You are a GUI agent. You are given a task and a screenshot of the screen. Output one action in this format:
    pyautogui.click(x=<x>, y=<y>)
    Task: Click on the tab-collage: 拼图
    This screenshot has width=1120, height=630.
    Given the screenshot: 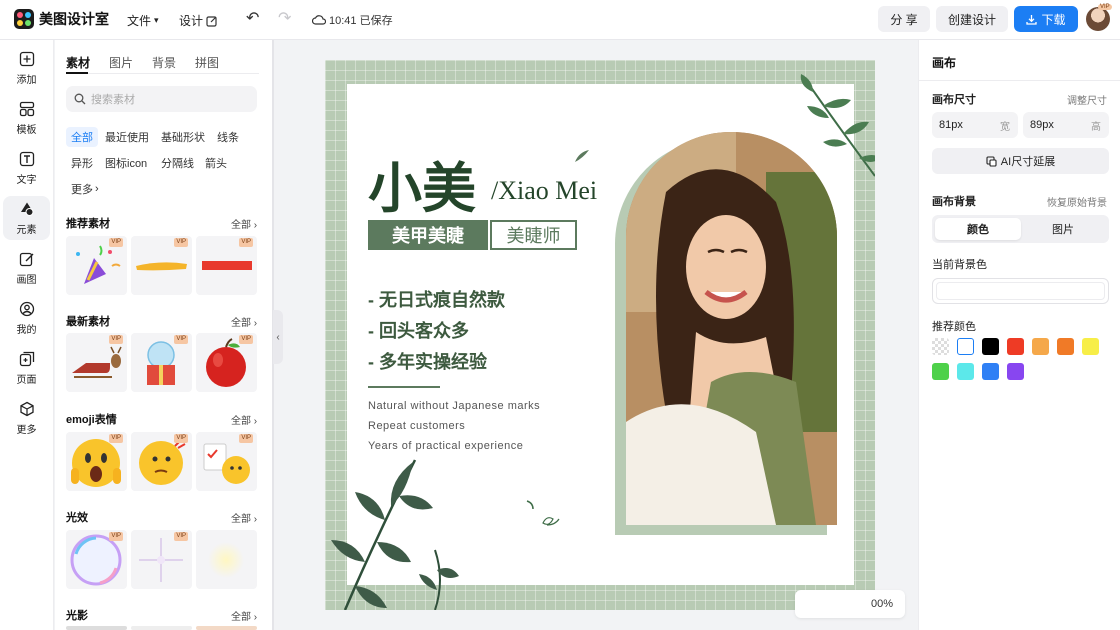 What is the action you would take?
    pyautogui.click(x=207, y=62)
    